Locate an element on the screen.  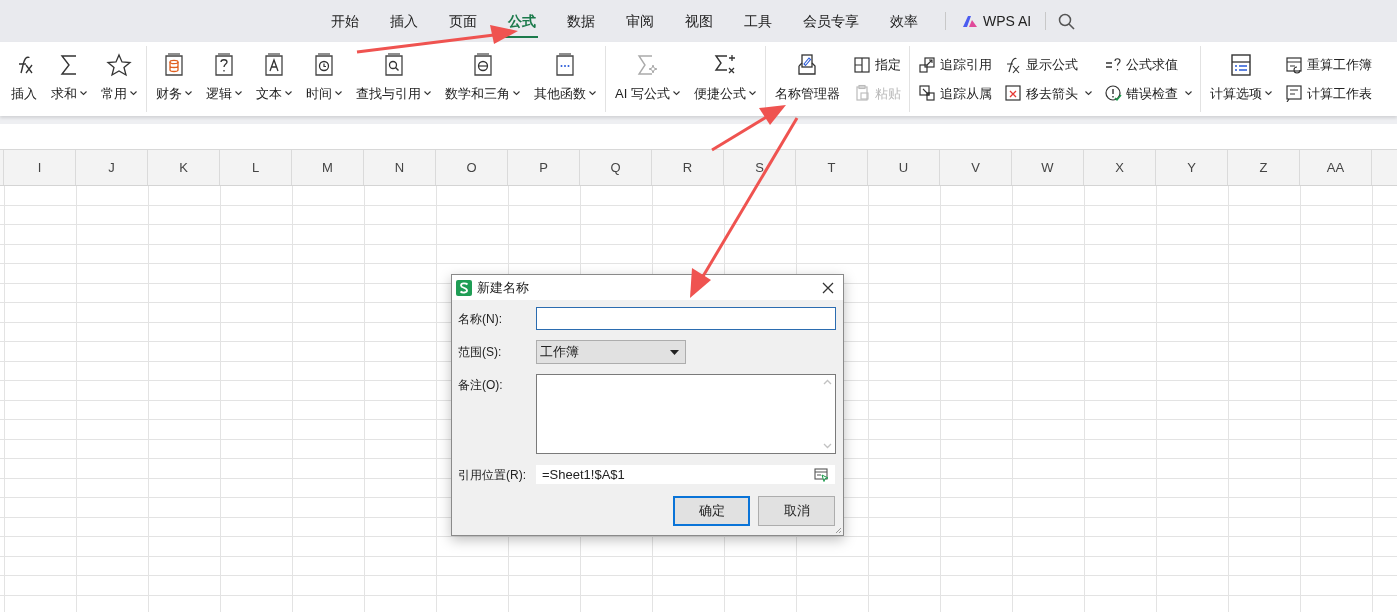
clock-icon is located at coordinates (324, 65).